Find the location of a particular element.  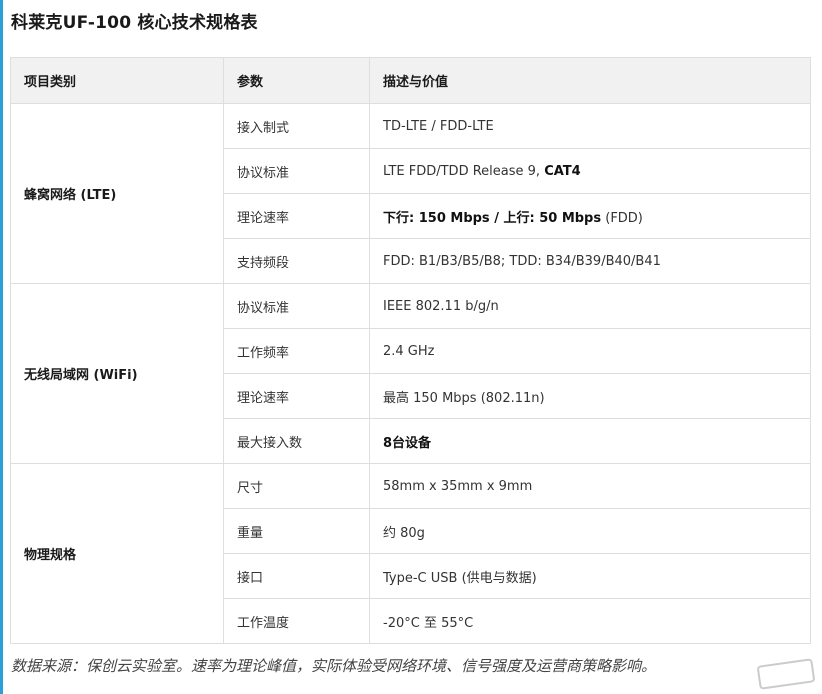

value-text-bold: 下行: 150 Mbps / 上行: 50 Mbps is located at coordinates (492, 218).